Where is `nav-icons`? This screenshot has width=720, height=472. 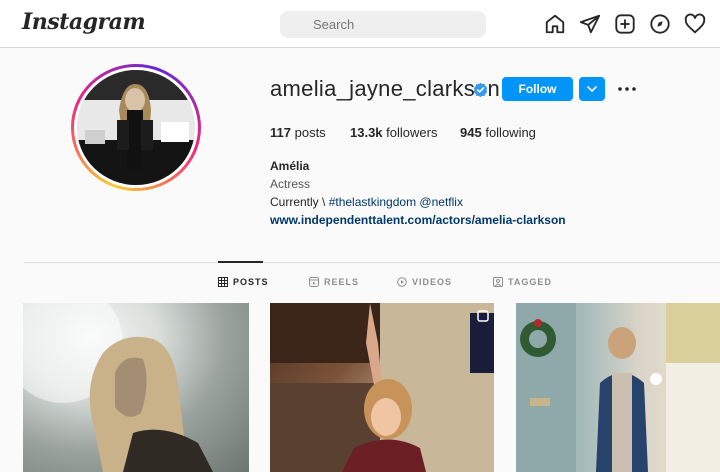 nav-icons is located at coordinates (625, 24).